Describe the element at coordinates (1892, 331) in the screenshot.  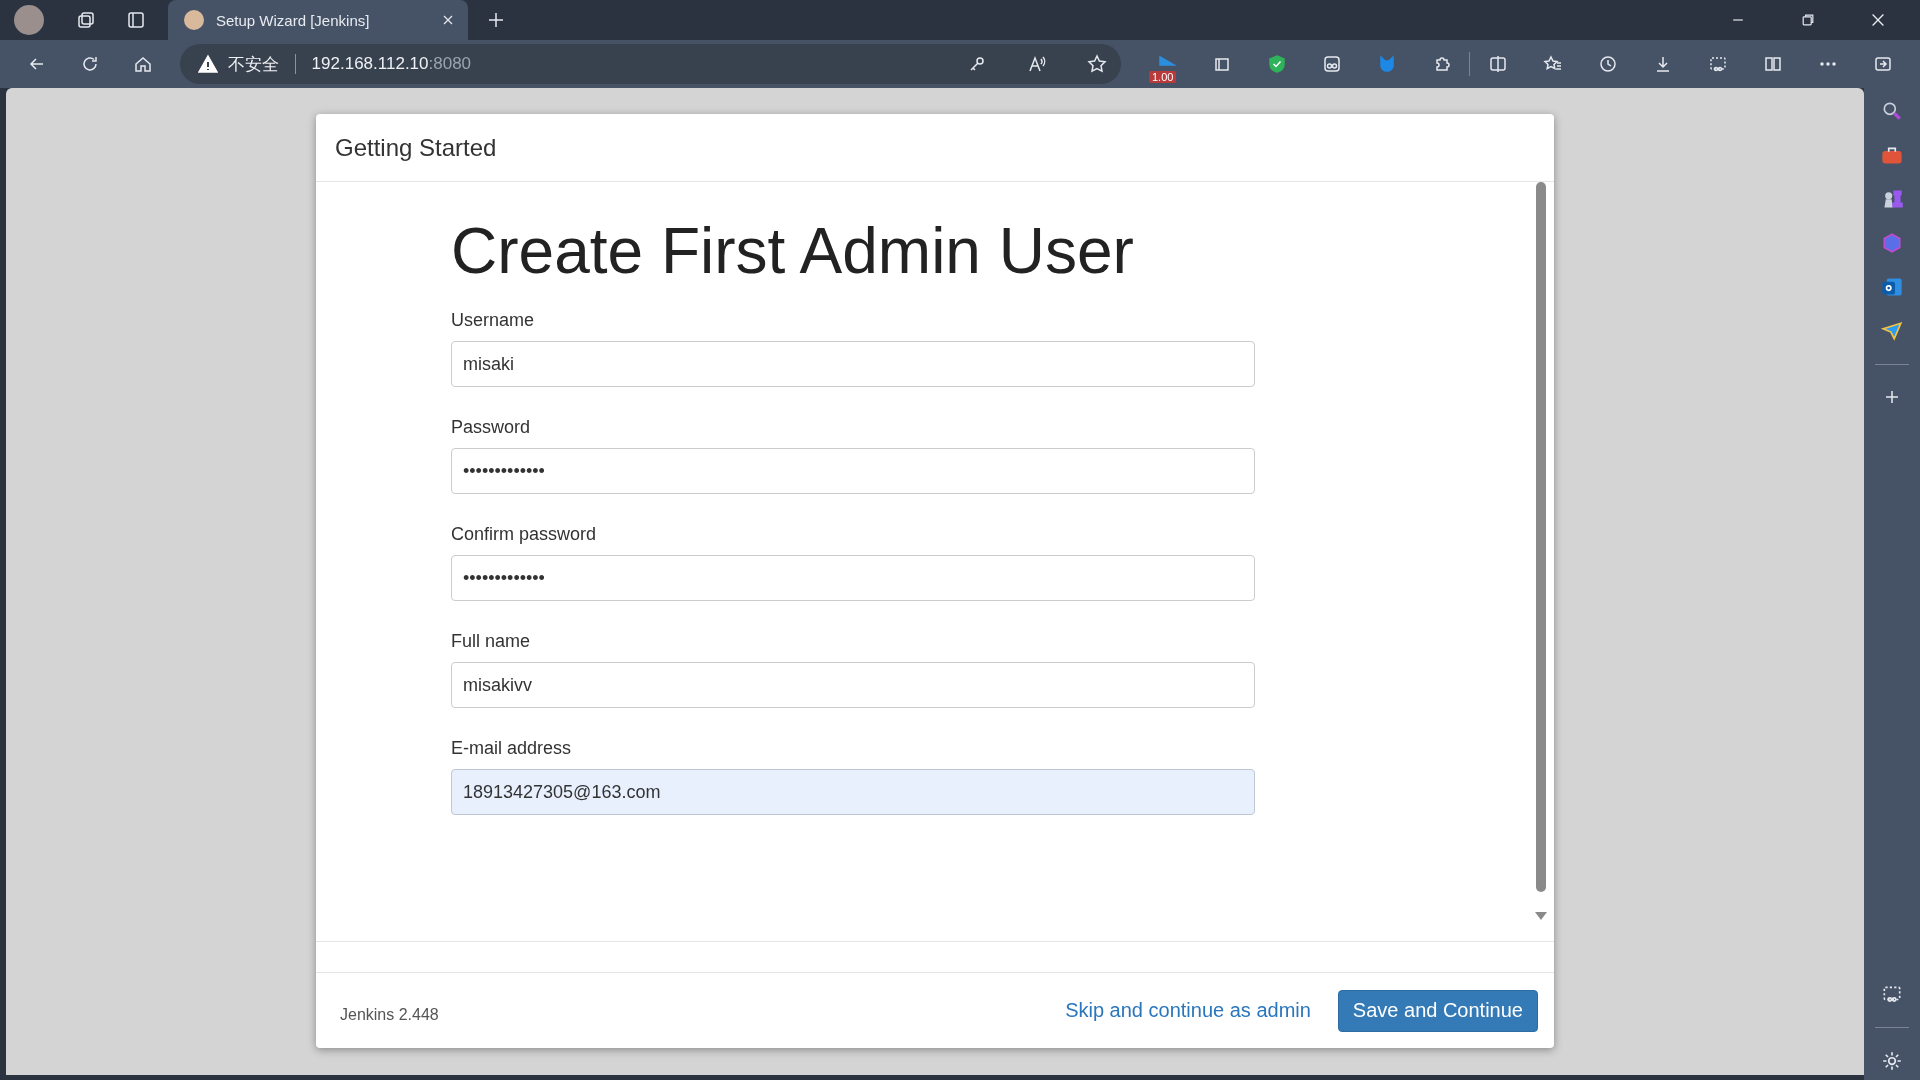
I see `paper-plane-icon` at that location.